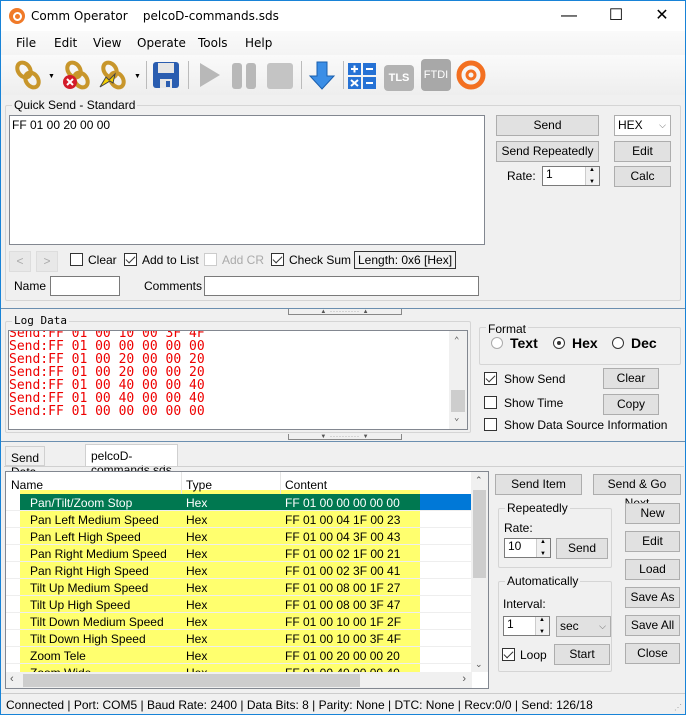 The width and height of the screenshot is (686, 715). I want to click on tls-icon: TLS, so click(399, 78).